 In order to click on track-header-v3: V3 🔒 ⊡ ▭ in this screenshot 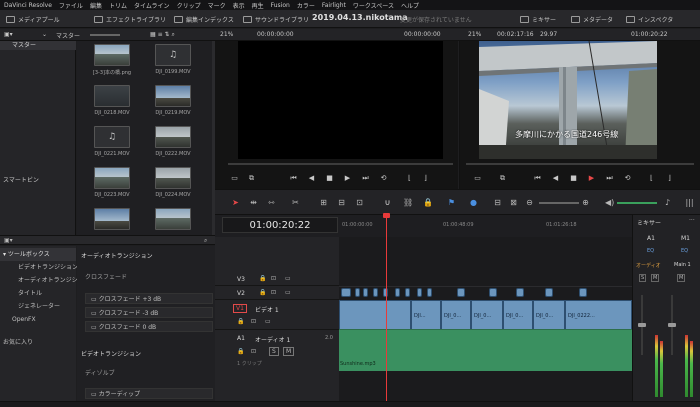, I will do `click(277, 279)`.